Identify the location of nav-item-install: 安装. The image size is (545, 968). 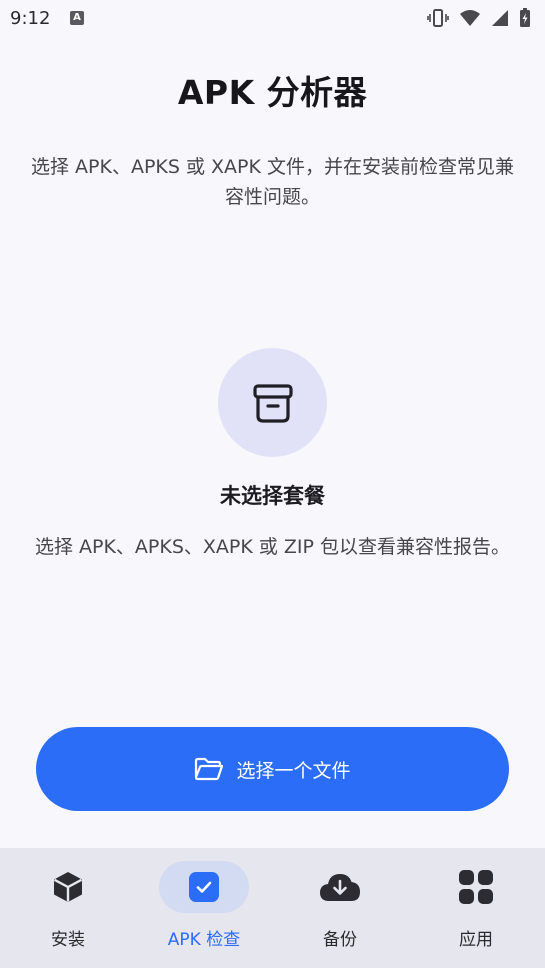
(68, 908).